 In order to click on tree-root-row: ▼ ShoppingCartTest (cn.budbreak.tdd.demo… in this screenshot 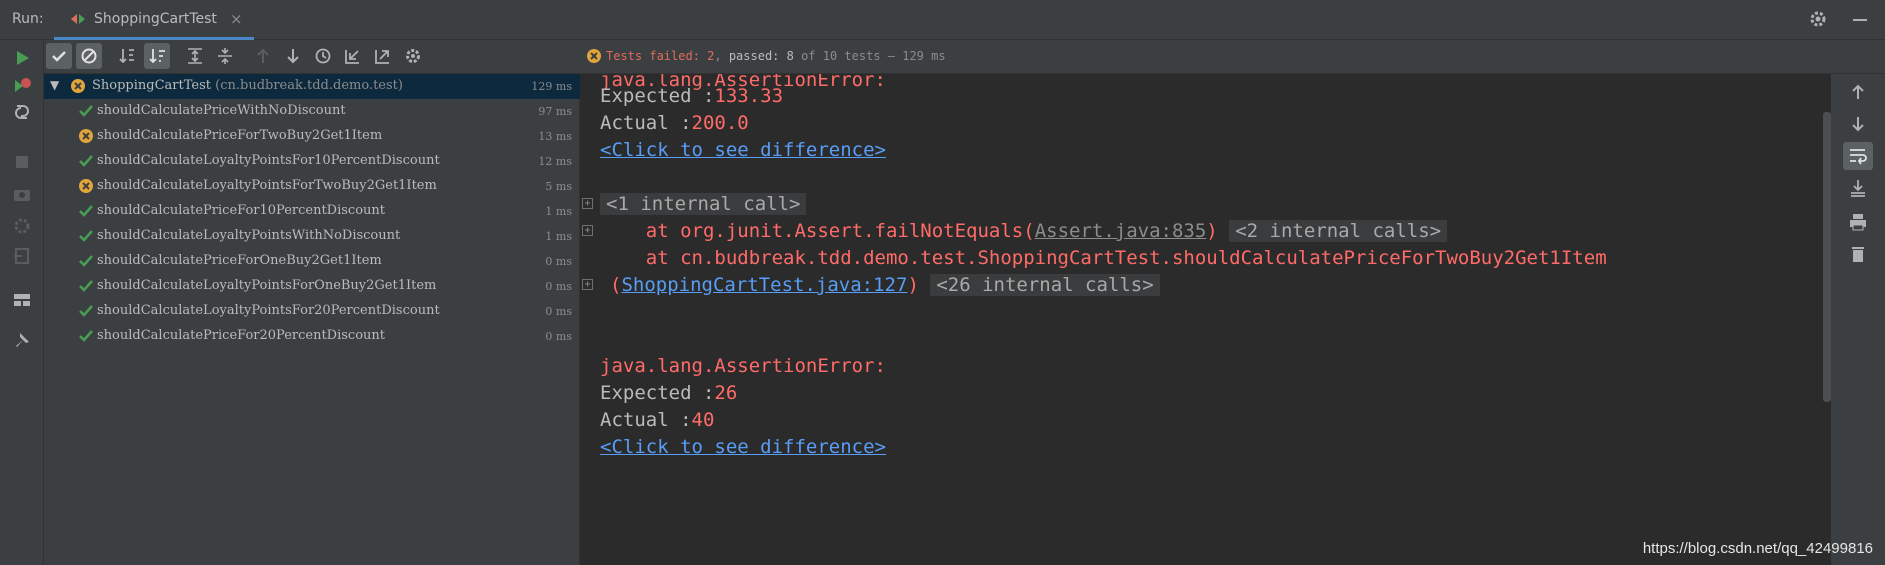, I will do `click(312, 86)`.